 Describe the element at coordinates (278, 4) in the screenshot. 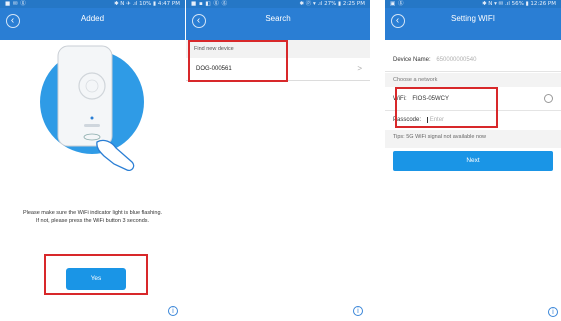

I see `status-bar: ■ ▪ ◧ ⓖ ⓖ ✱ ⓟ ▾ .ıl 27% ▮ 2:25 PM` at that location.